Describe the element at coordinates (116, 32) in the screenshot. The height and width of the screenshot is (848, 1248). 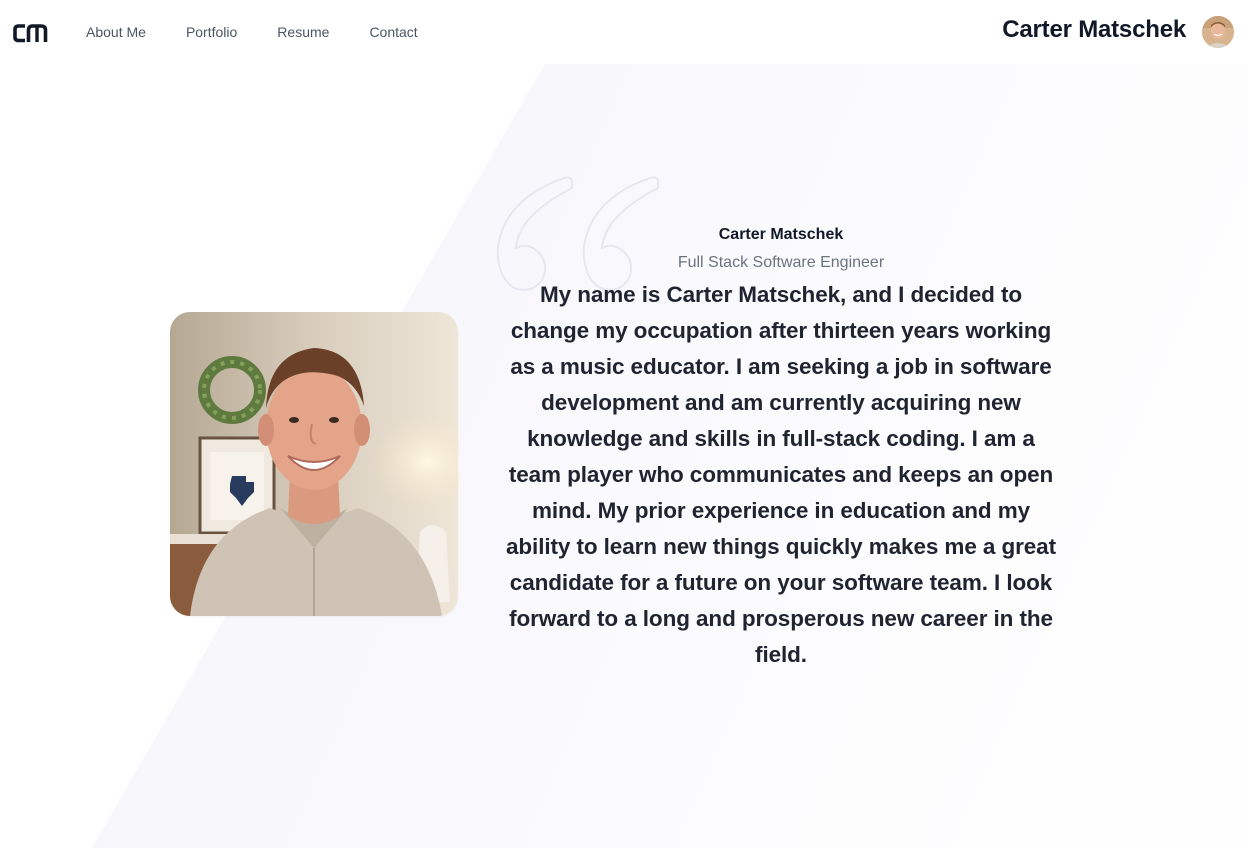
I see `nav-about-me: About Me` at that location.